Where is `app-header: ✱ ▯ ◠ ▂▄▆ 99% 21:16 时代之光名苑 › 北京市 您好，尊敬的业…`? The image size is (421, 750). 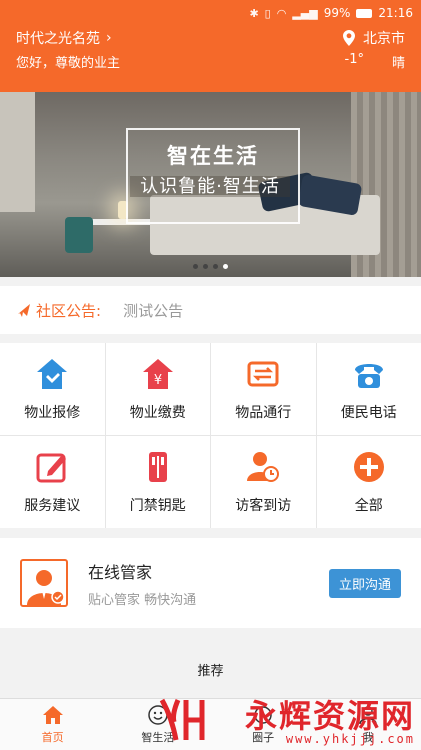
app-header: ✱ ▯ ◠ ▂▄▆ 99% 21:16 时代之光名苑 › 北京市 您好，尊敬的业… is located at coordinates (210, 46).